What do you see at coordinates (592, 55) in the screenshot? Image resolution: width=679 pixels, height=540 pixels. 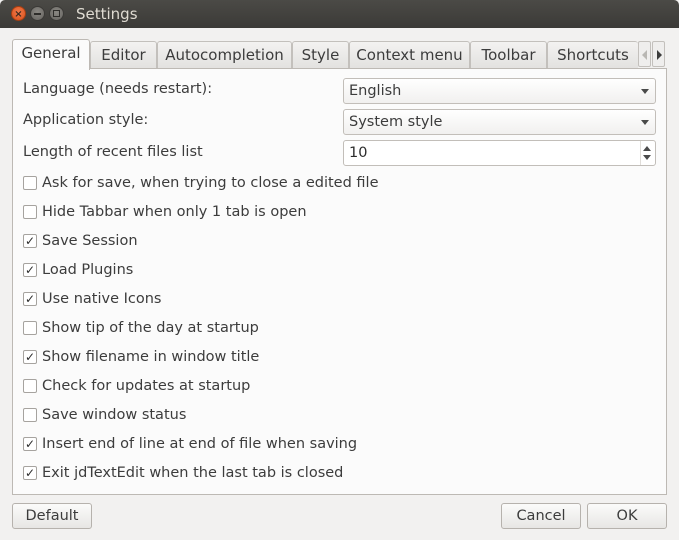 I see `tab-shortcuts: Shortcuts` at bounding box center [592, 55].